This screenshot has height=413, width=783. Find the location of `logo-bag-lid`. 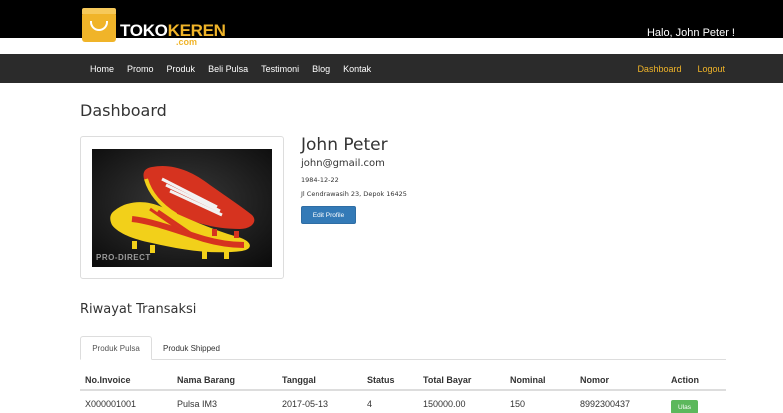

logo-bag-lid is located at coordinates (99, 11).